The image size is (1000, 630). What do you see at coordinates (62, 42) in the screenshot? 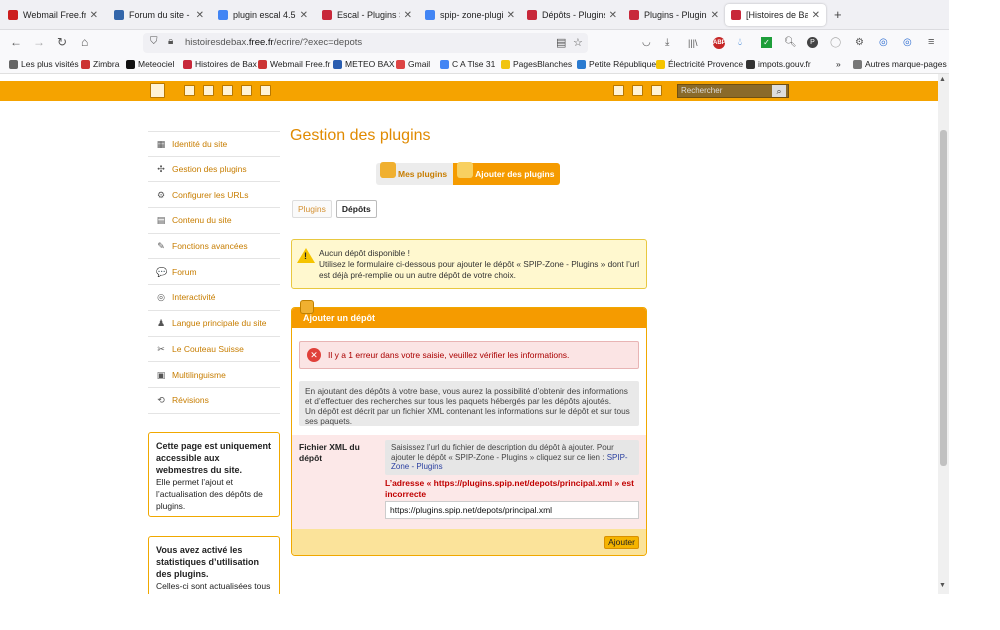
I see `reload-icon: ↻` at bounding box center [62, 42].